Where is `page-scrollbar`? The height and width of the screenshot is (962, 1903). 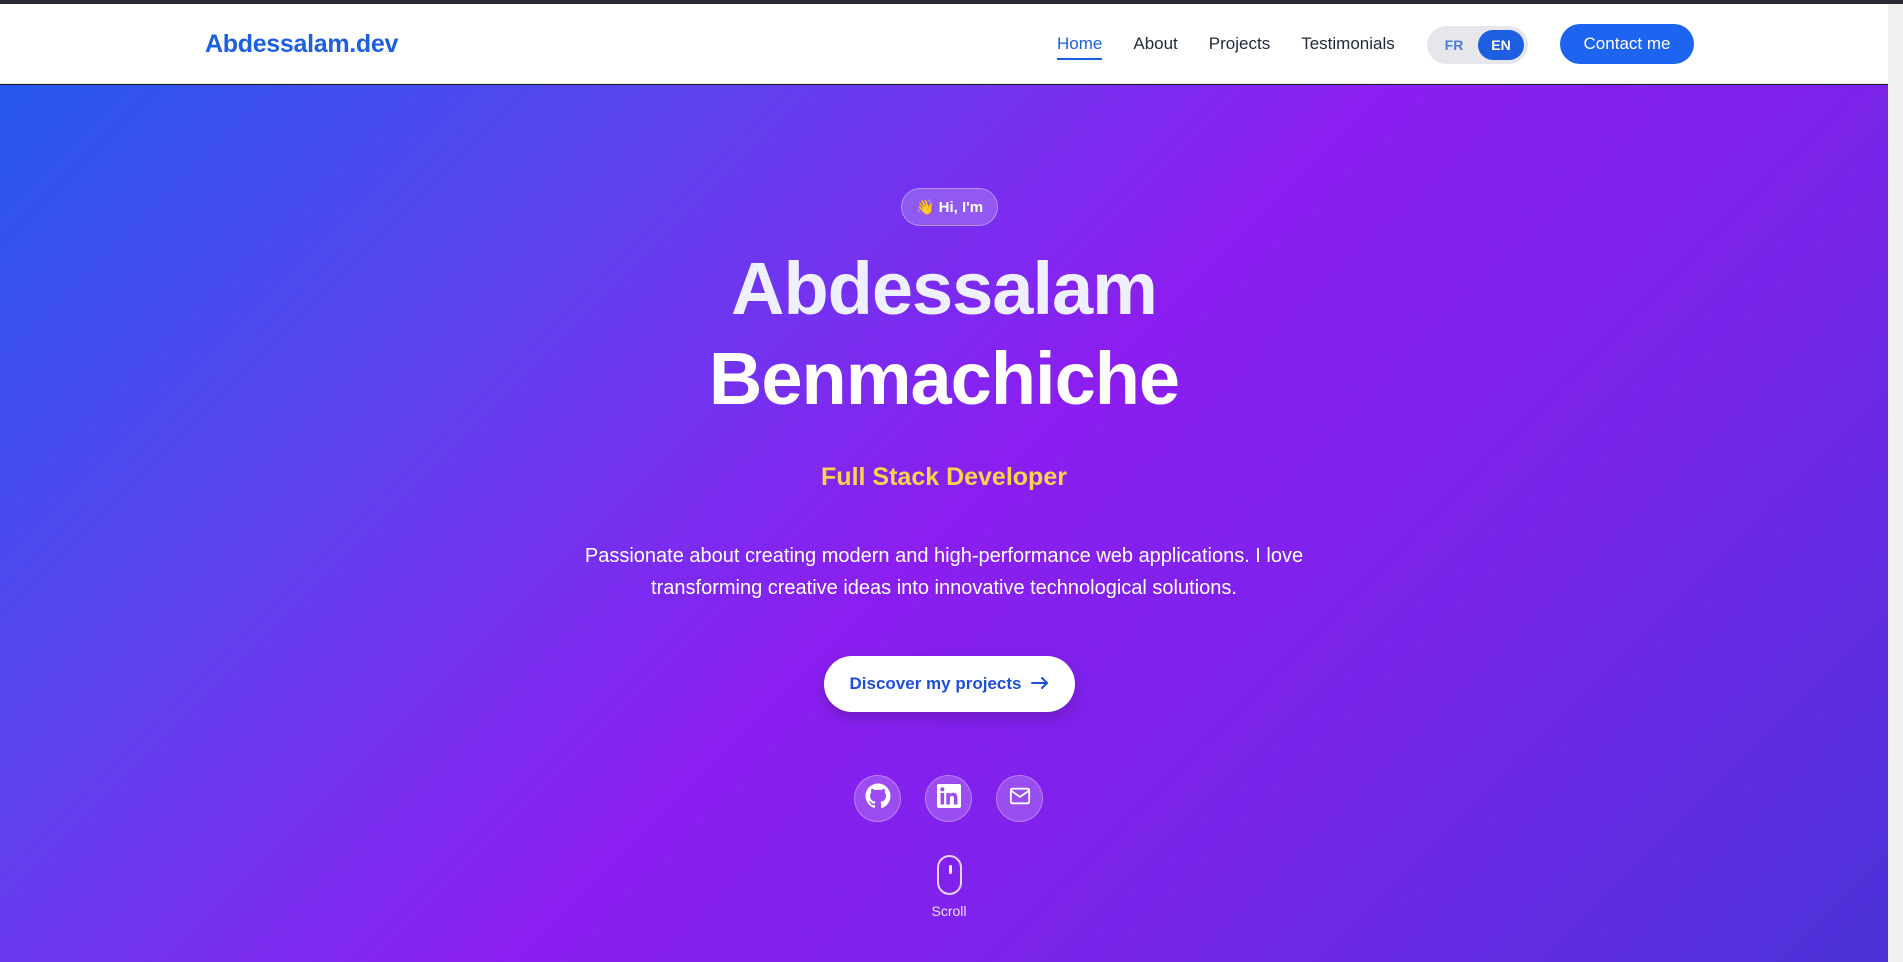
page-scrollbar is located at coordinates (1895, 483).